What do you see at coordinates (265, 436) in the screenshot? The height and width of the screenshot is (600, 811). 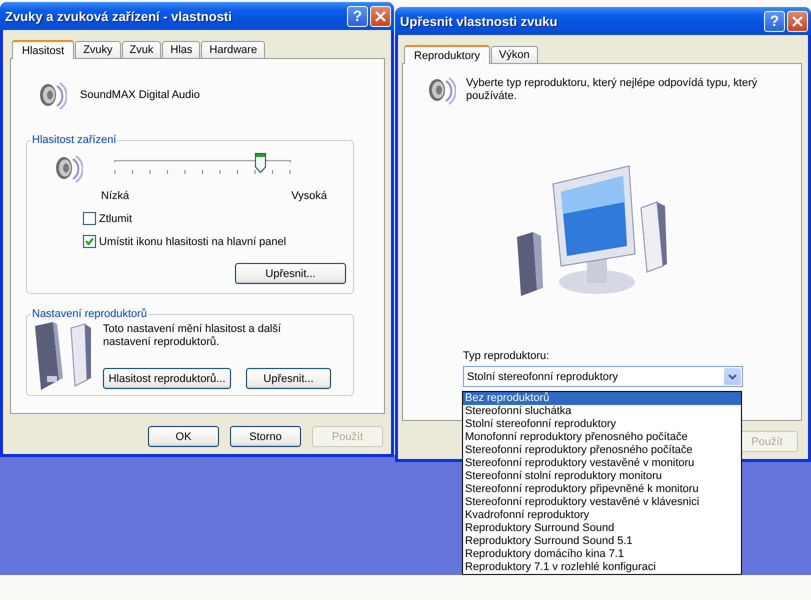 I see `dialog-button: Storno` at bounding box center [265, 436].